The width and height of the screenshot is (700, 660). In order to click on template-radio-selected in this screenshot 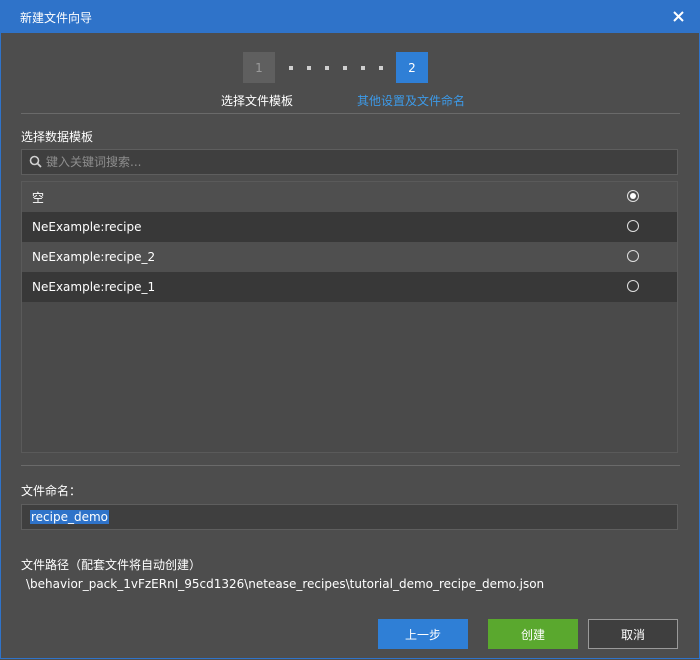, I will do `click(633, 196)`.